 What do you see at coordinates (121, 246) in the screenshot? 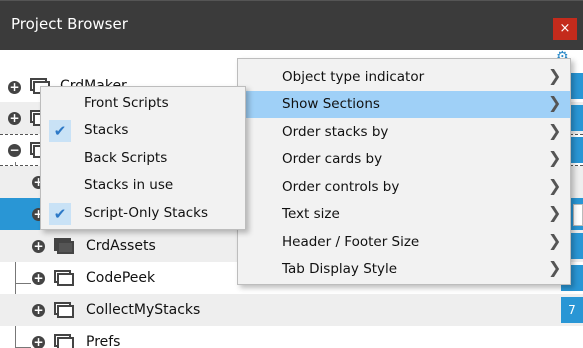
I see `stack-name: CrdAssets` at bounding box center [121, 246].